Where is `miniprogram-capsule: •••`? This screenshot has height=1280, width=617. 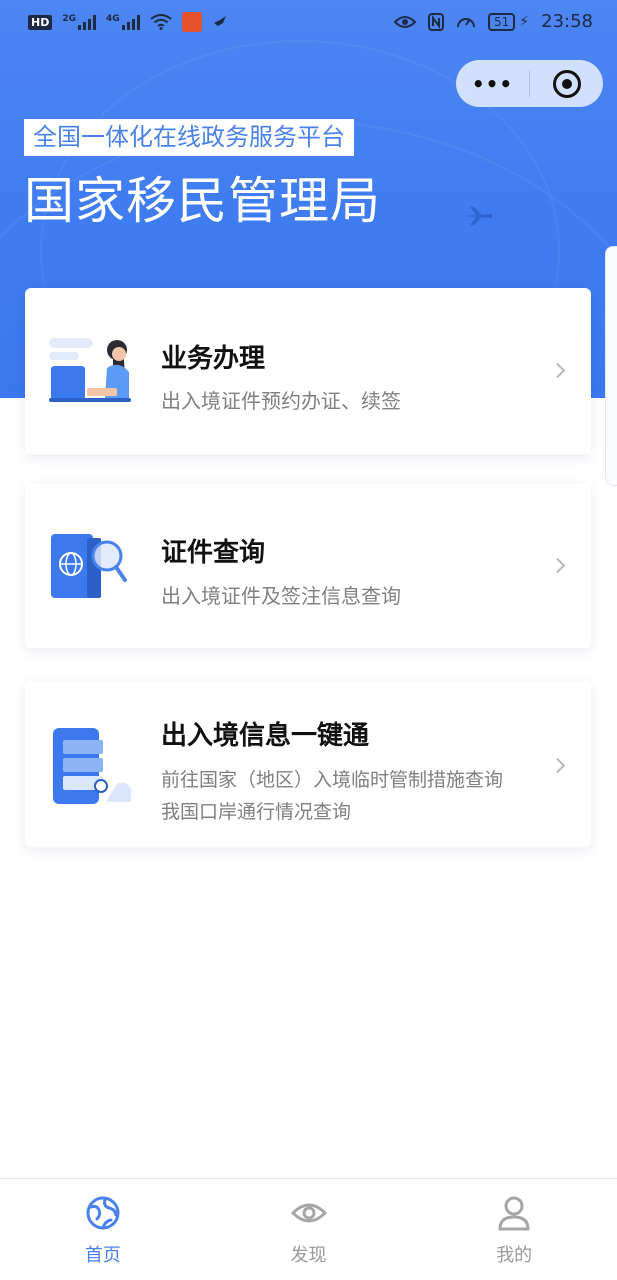
miniprogram-capsule: ••• is located at coordinates (529, 83).